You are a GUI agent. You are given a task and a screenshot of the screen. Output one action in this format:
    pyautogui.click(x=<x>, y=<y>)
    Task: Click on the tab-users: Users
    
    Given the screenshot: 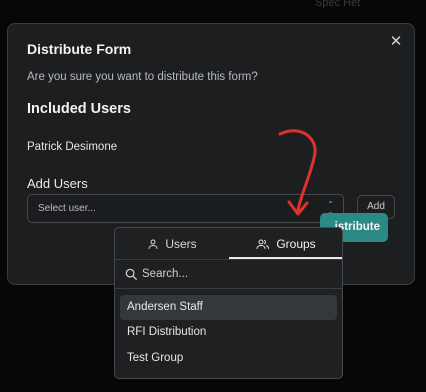 What is the action you would take?
    pyautogui.click(x=172, y=243)
    